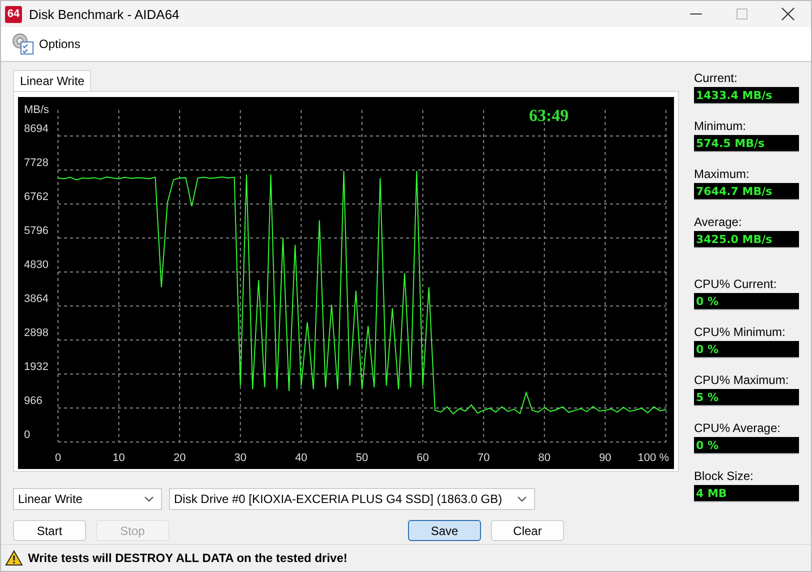 The width and height of the screenshot is (812, 572). I want to click on stat-value: 7644.7 MB/s, so click(746, 191).